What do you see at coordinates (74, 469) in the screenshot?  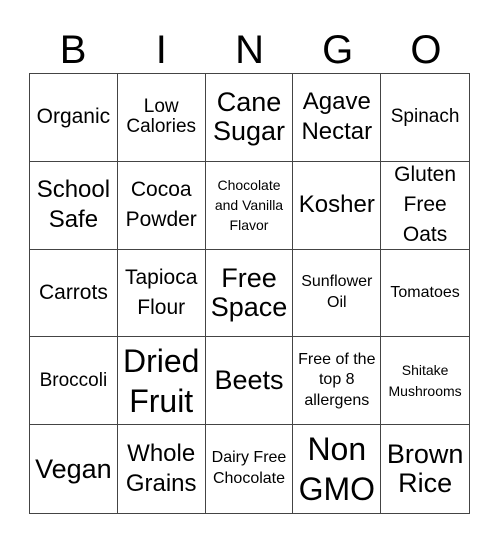 I see `bingo-cell: Vegan` at bounding box center [74, 469].